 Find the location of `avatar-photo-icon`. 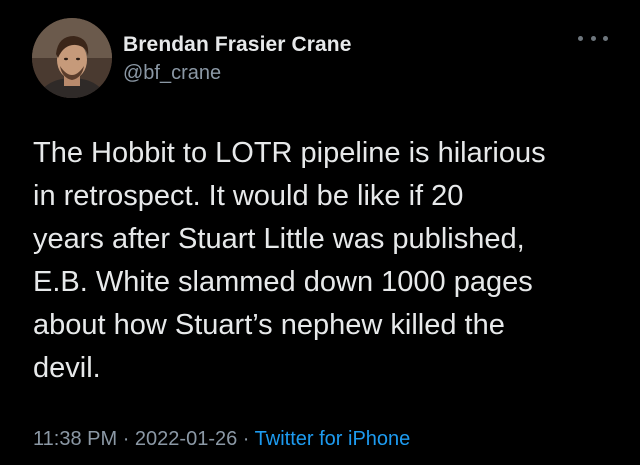

avatar-photo-icon is located at coordinates (72, 58).